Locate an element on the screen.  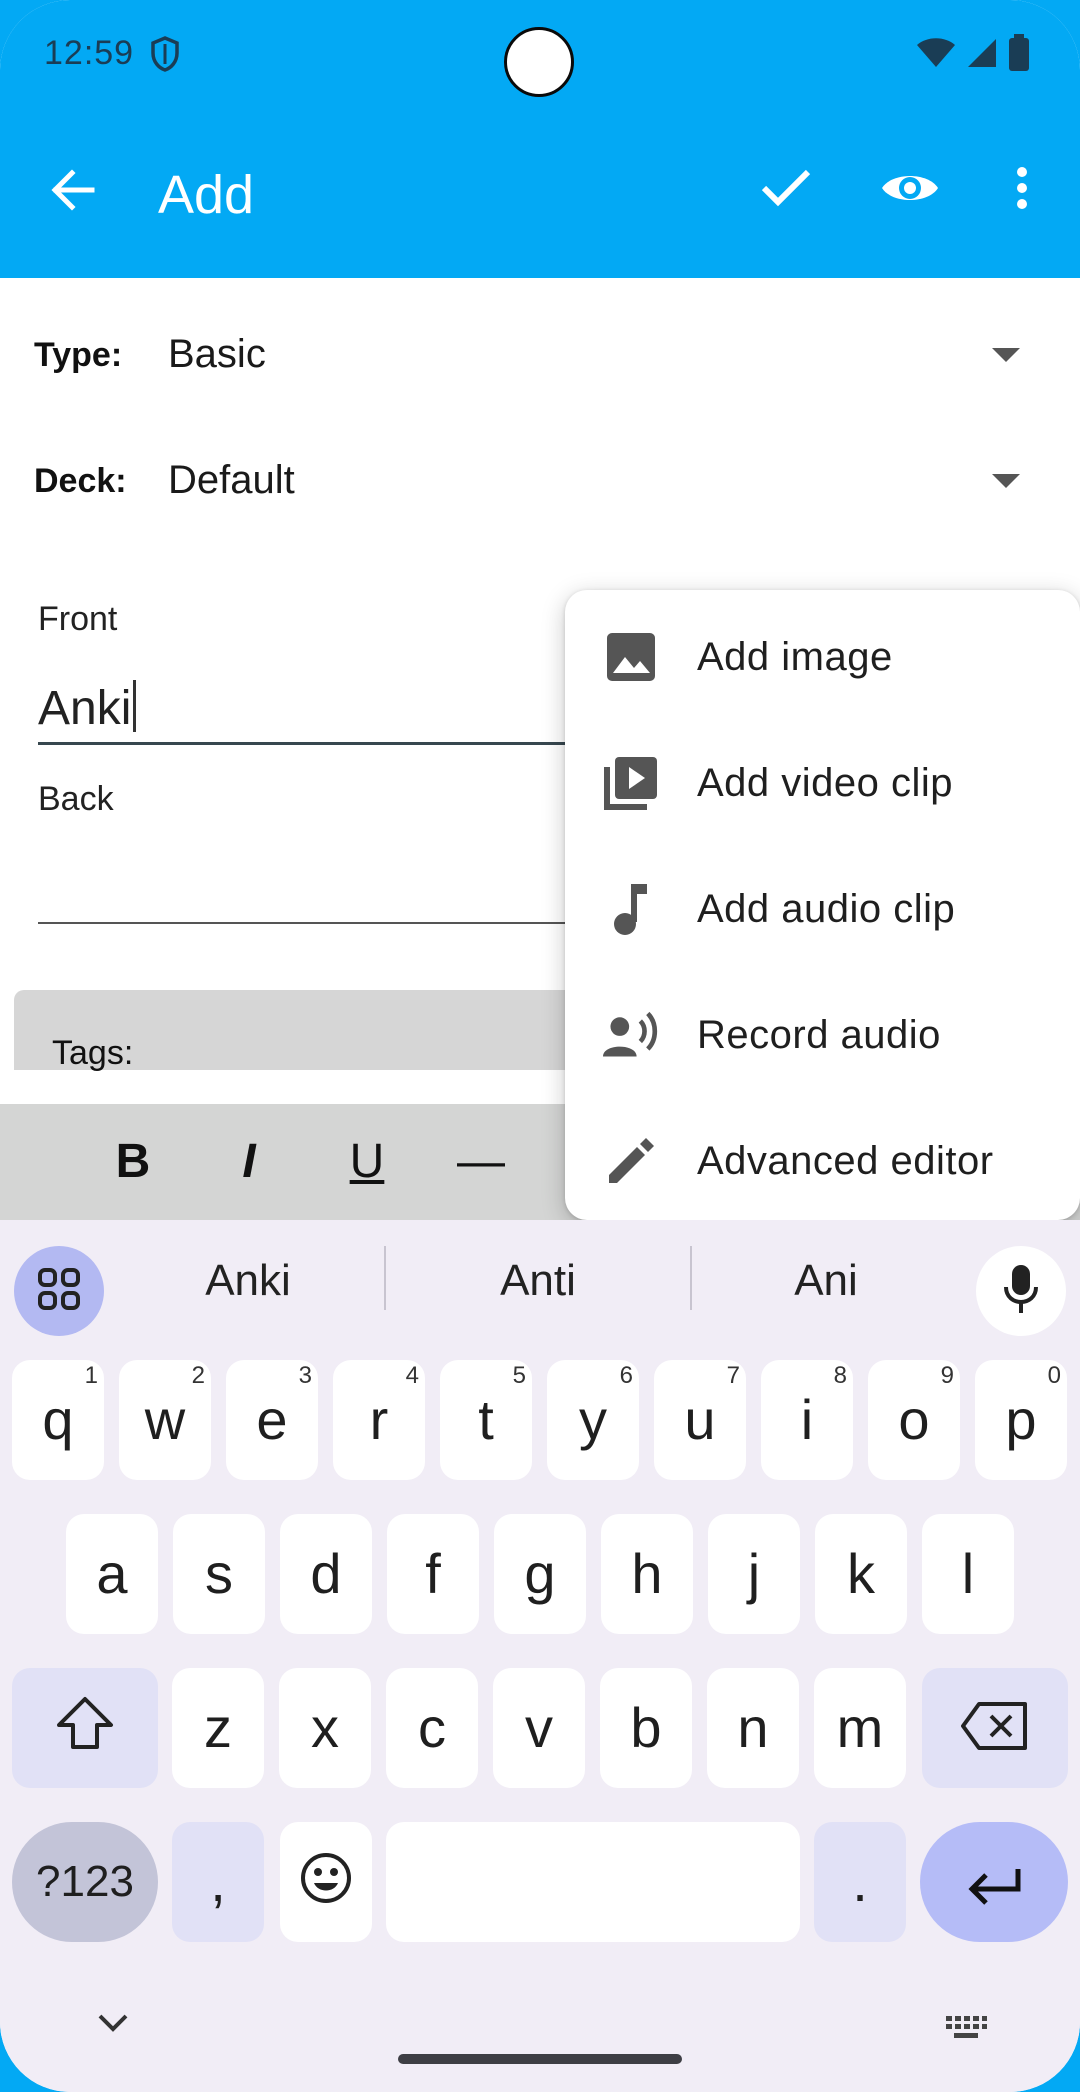
keyboard-switch-icon is located at coordinates (966, 2030).